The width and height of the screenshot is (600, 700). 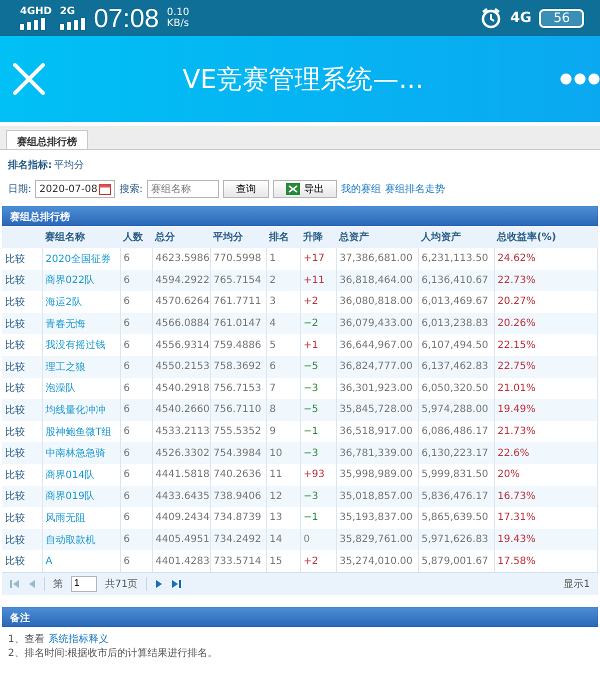 What do you see at coordinates (376, 496) in the screenshot?
I see `table-cell: 35,018,857.00` at bounding box center [376, 496].